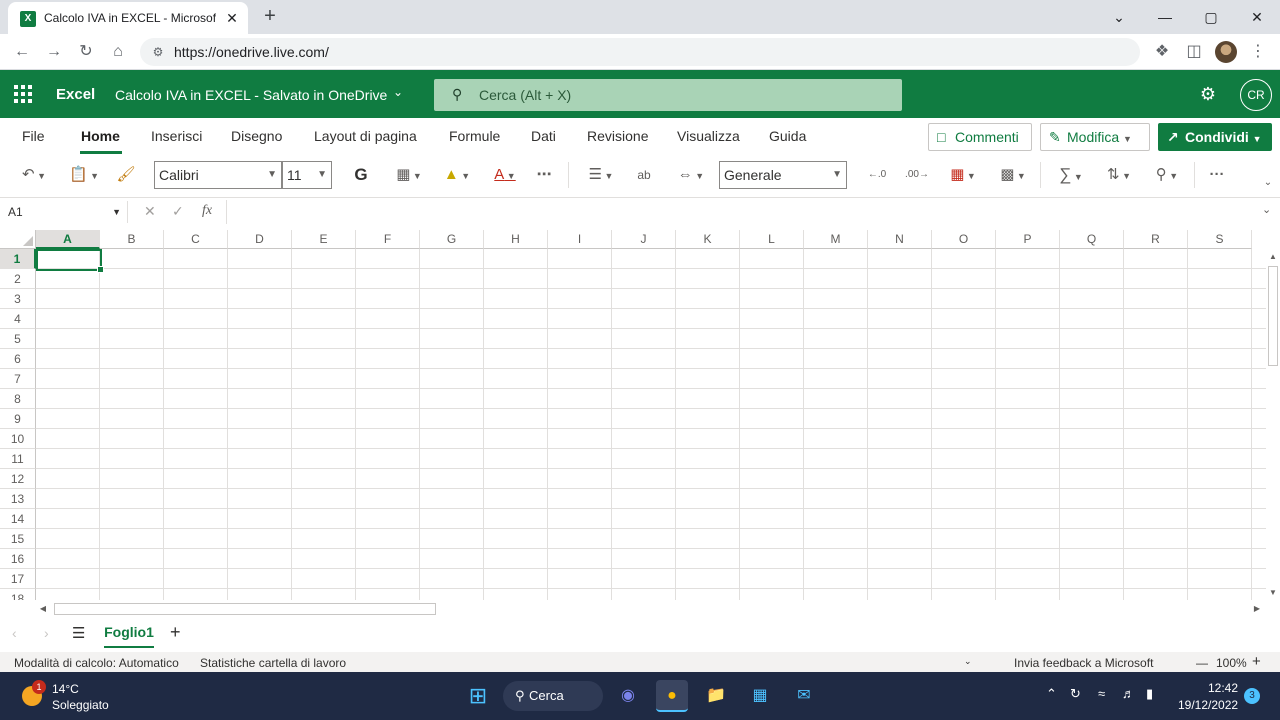 The height and width of the screenshot is (720, 1280). Describe the element at coordinates (70, 261) in the screenshot. I see `active-cell` at that location.